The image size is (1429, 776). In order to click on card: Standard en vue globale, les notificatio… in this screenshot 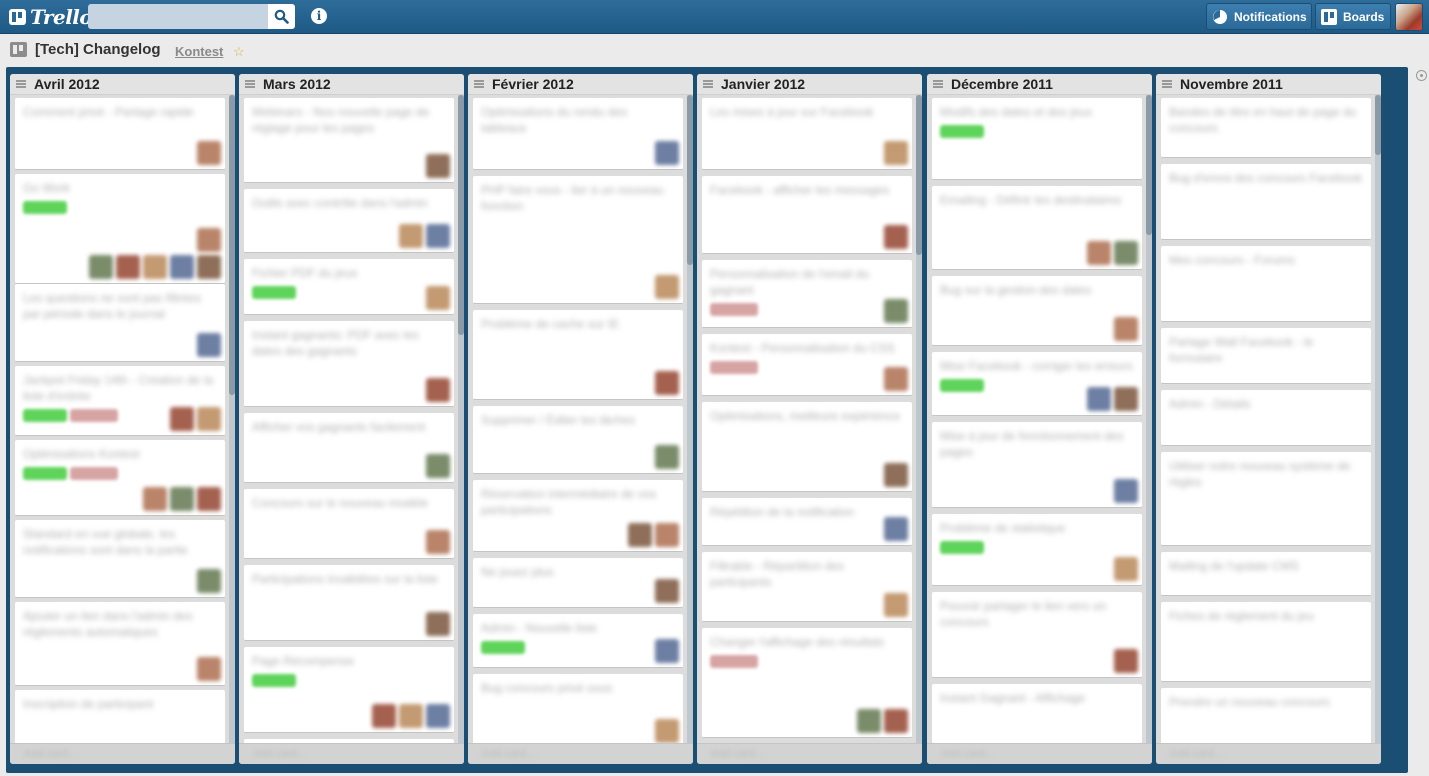, I will do `click(120, 559)`.